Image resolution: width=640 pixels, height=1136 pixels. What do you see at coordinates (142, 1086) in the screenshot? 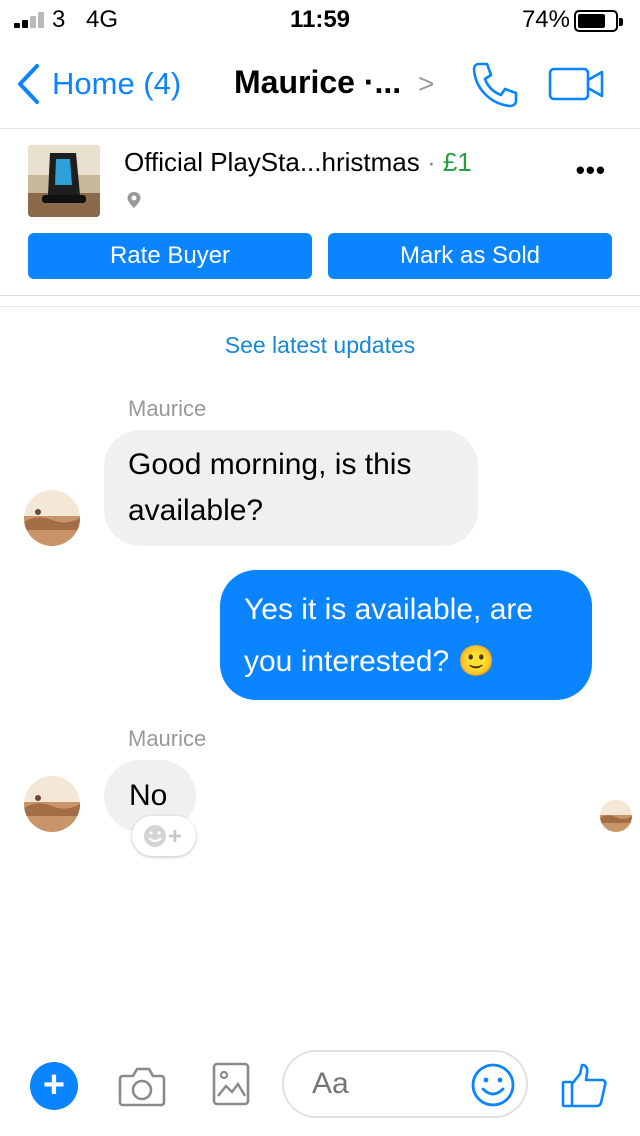
I see `camera-icon` at bounding box center [142, 1086].